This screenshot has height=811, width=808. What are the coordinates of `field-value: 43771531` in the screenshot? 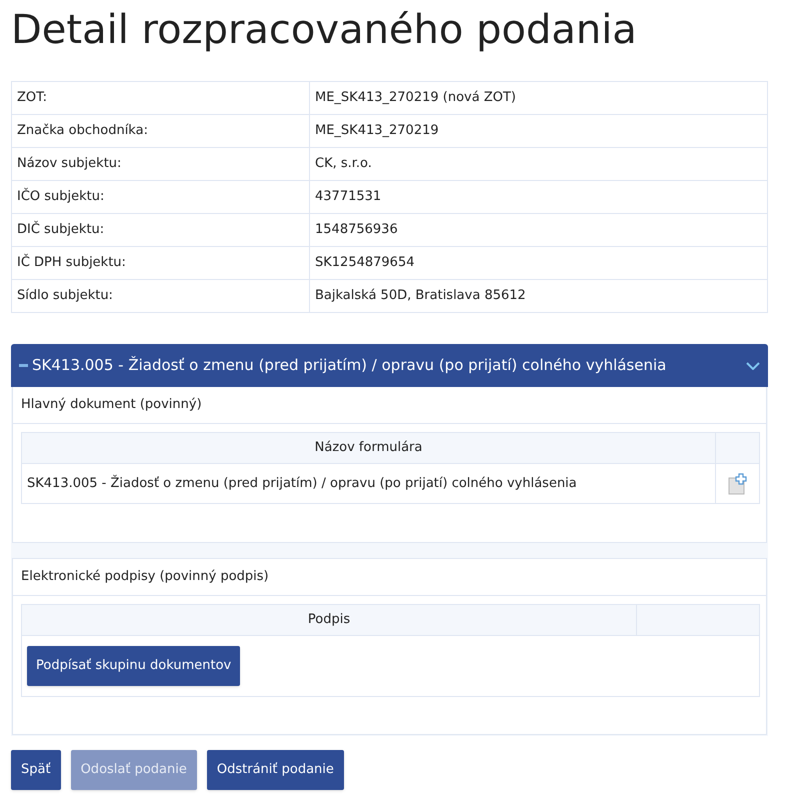 It's located at (539, 197).